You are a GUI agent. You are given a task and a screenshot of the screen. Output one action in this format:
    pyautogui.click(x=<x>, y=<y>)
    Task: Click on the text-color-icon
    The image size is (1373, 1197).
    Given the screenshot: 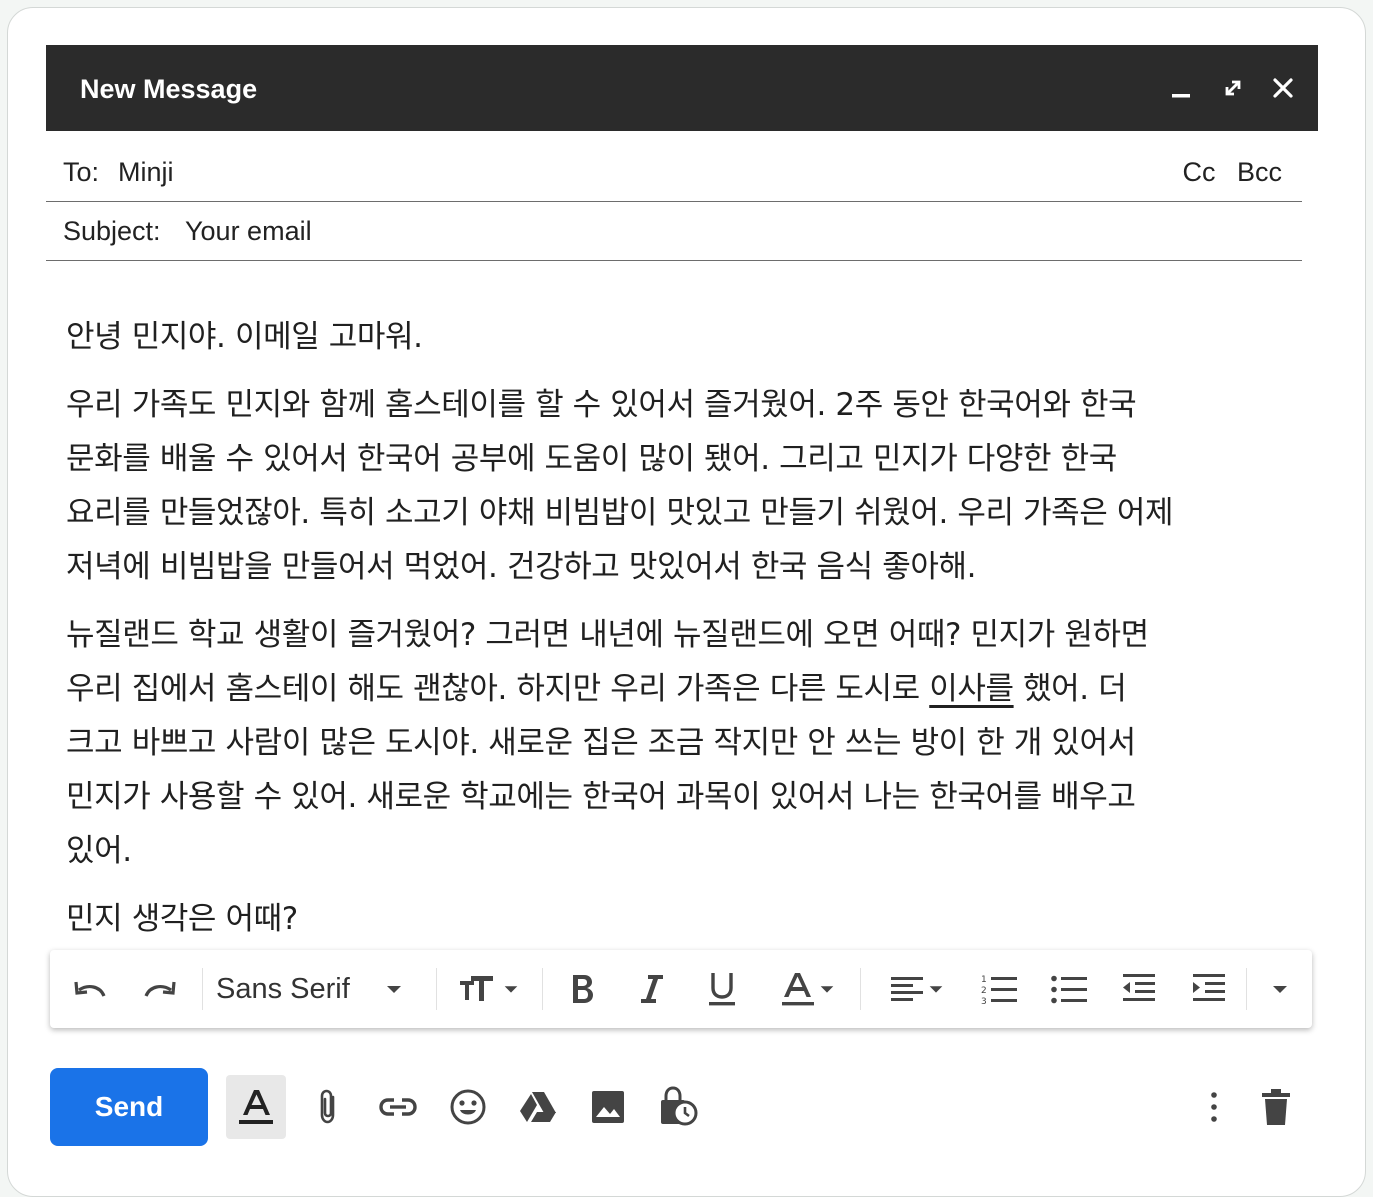 What is the action you would take?
    pyautogui.click(x=798, y=989)
    